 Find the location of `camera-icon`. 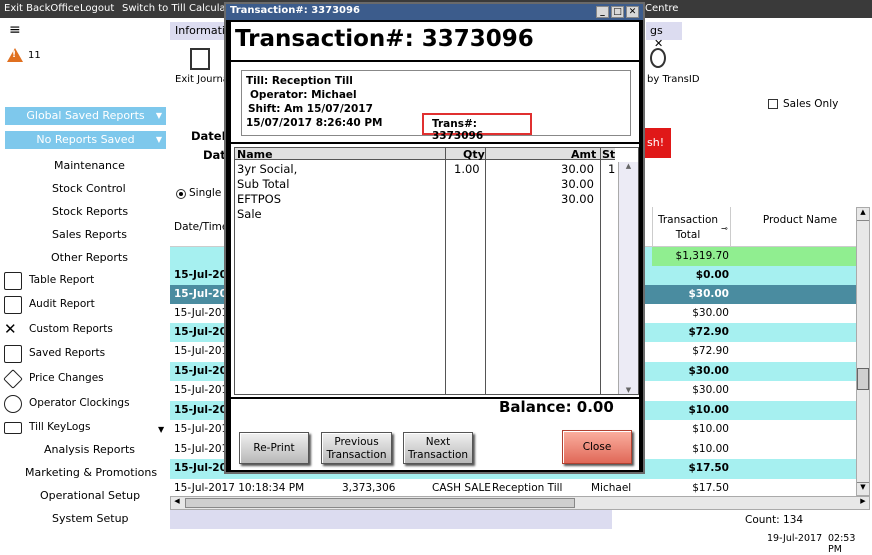

camera-icon is located at coordinates (13, 428).